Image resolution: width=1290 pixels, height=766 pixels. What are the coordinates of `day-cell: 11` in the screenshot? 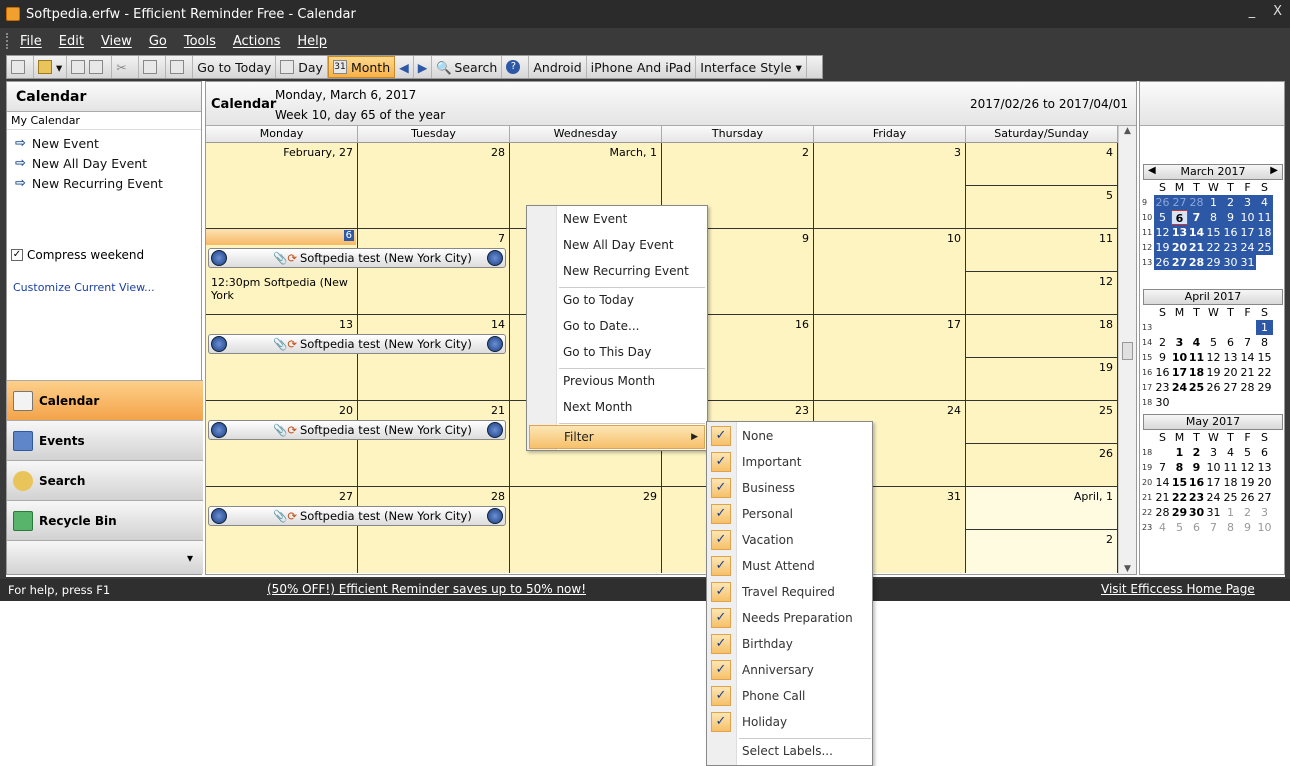 It's located at (1042, 250).